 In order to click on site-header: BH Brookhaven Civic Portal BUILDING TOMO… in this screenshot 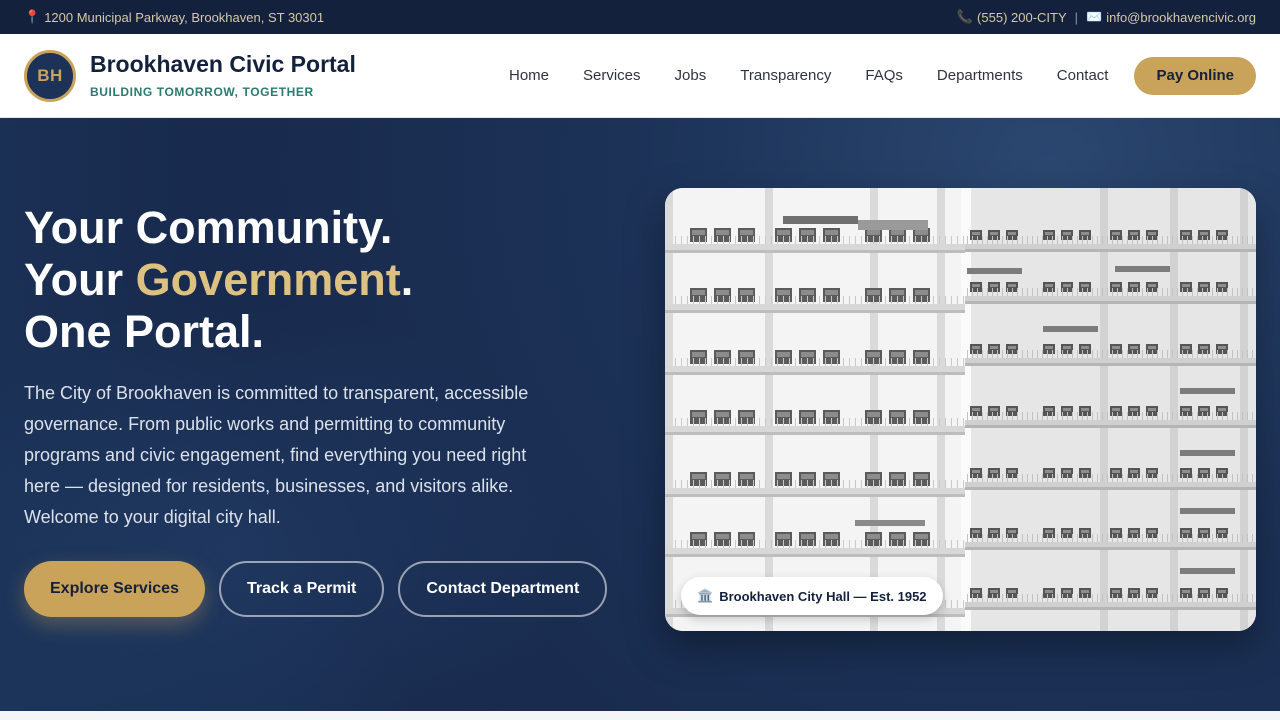, I will do `click(640, 76)`.